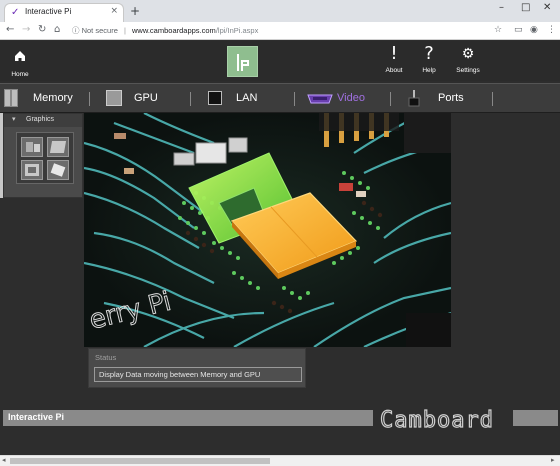 The width and height of the screenshot is (560, 466). What do you see at coordinates (58, 147) in the screenshot?
I see `graphics-thumb-board` at bounding box center [58, 147].